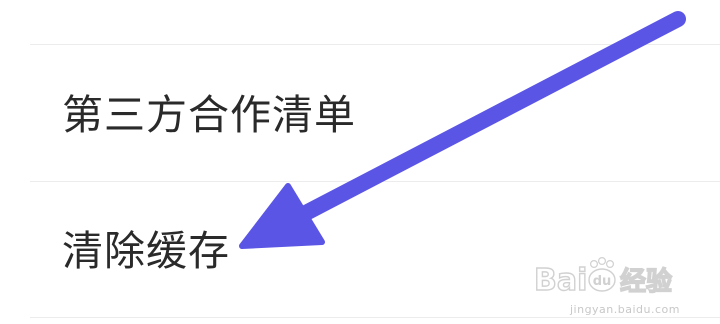 Image resolution: width=720 pixels, height=324 pixels. What do you see at coordinates (146, 251) in the screenshot?
I see `settings-item-label: 清除缓存` at bounding box center [146, 251].